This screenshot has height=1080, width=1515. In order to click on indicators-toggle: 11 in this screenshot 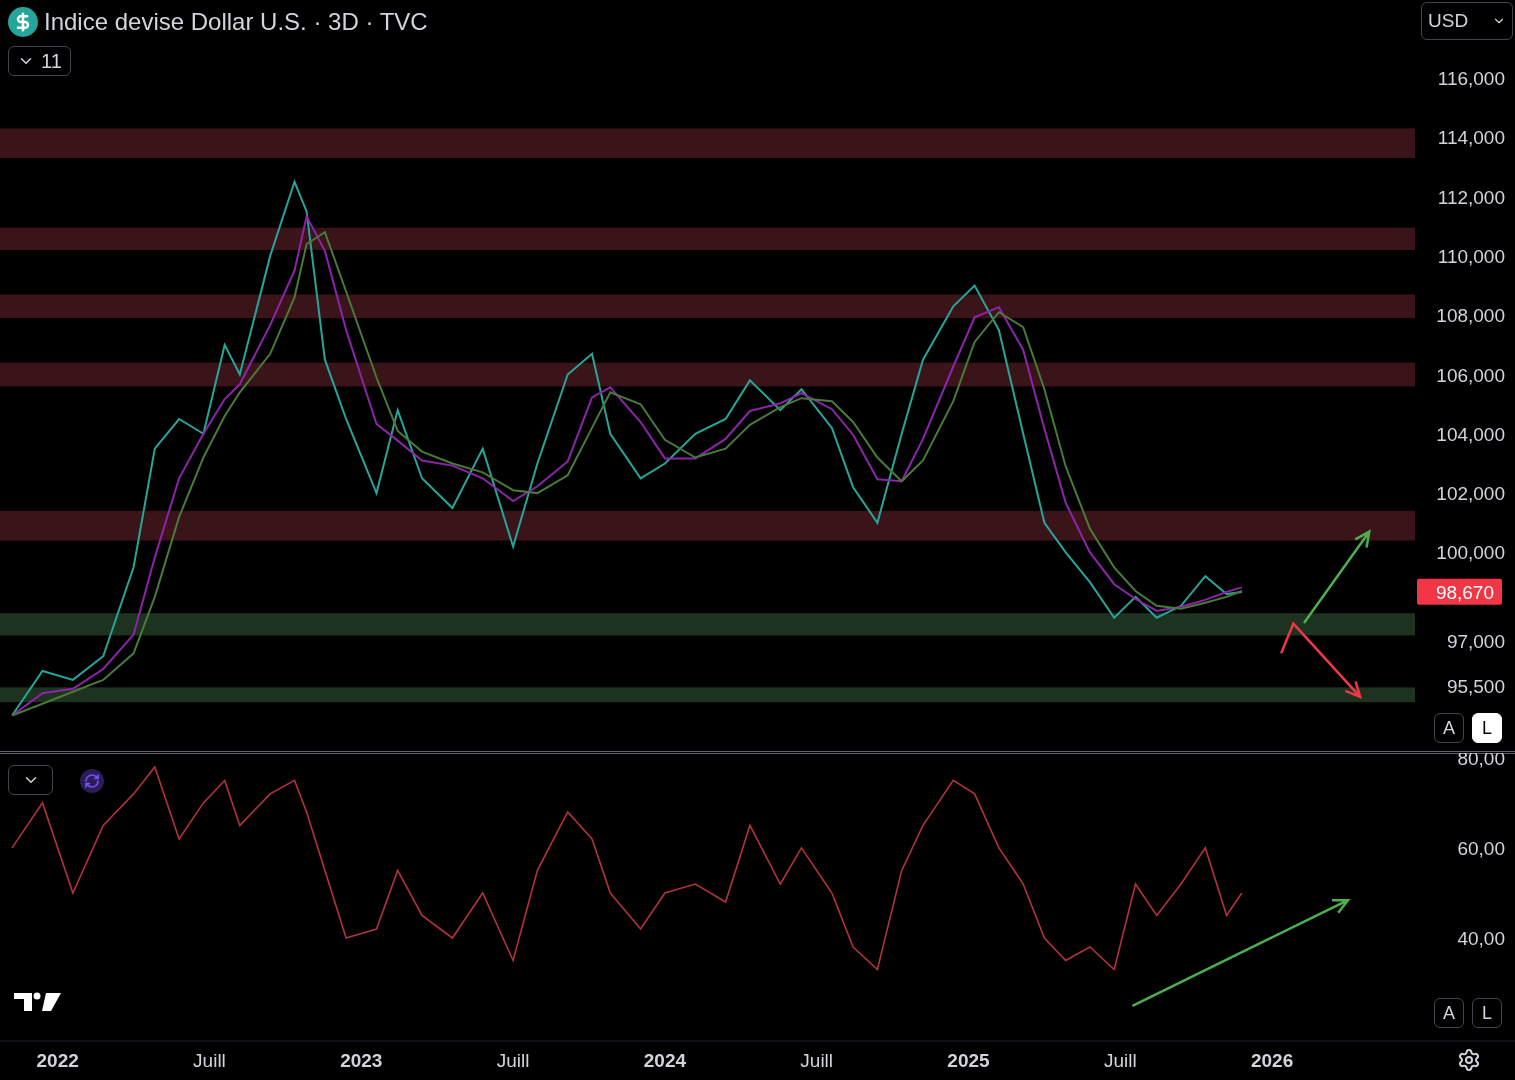, I will do `click(39, 61)`.